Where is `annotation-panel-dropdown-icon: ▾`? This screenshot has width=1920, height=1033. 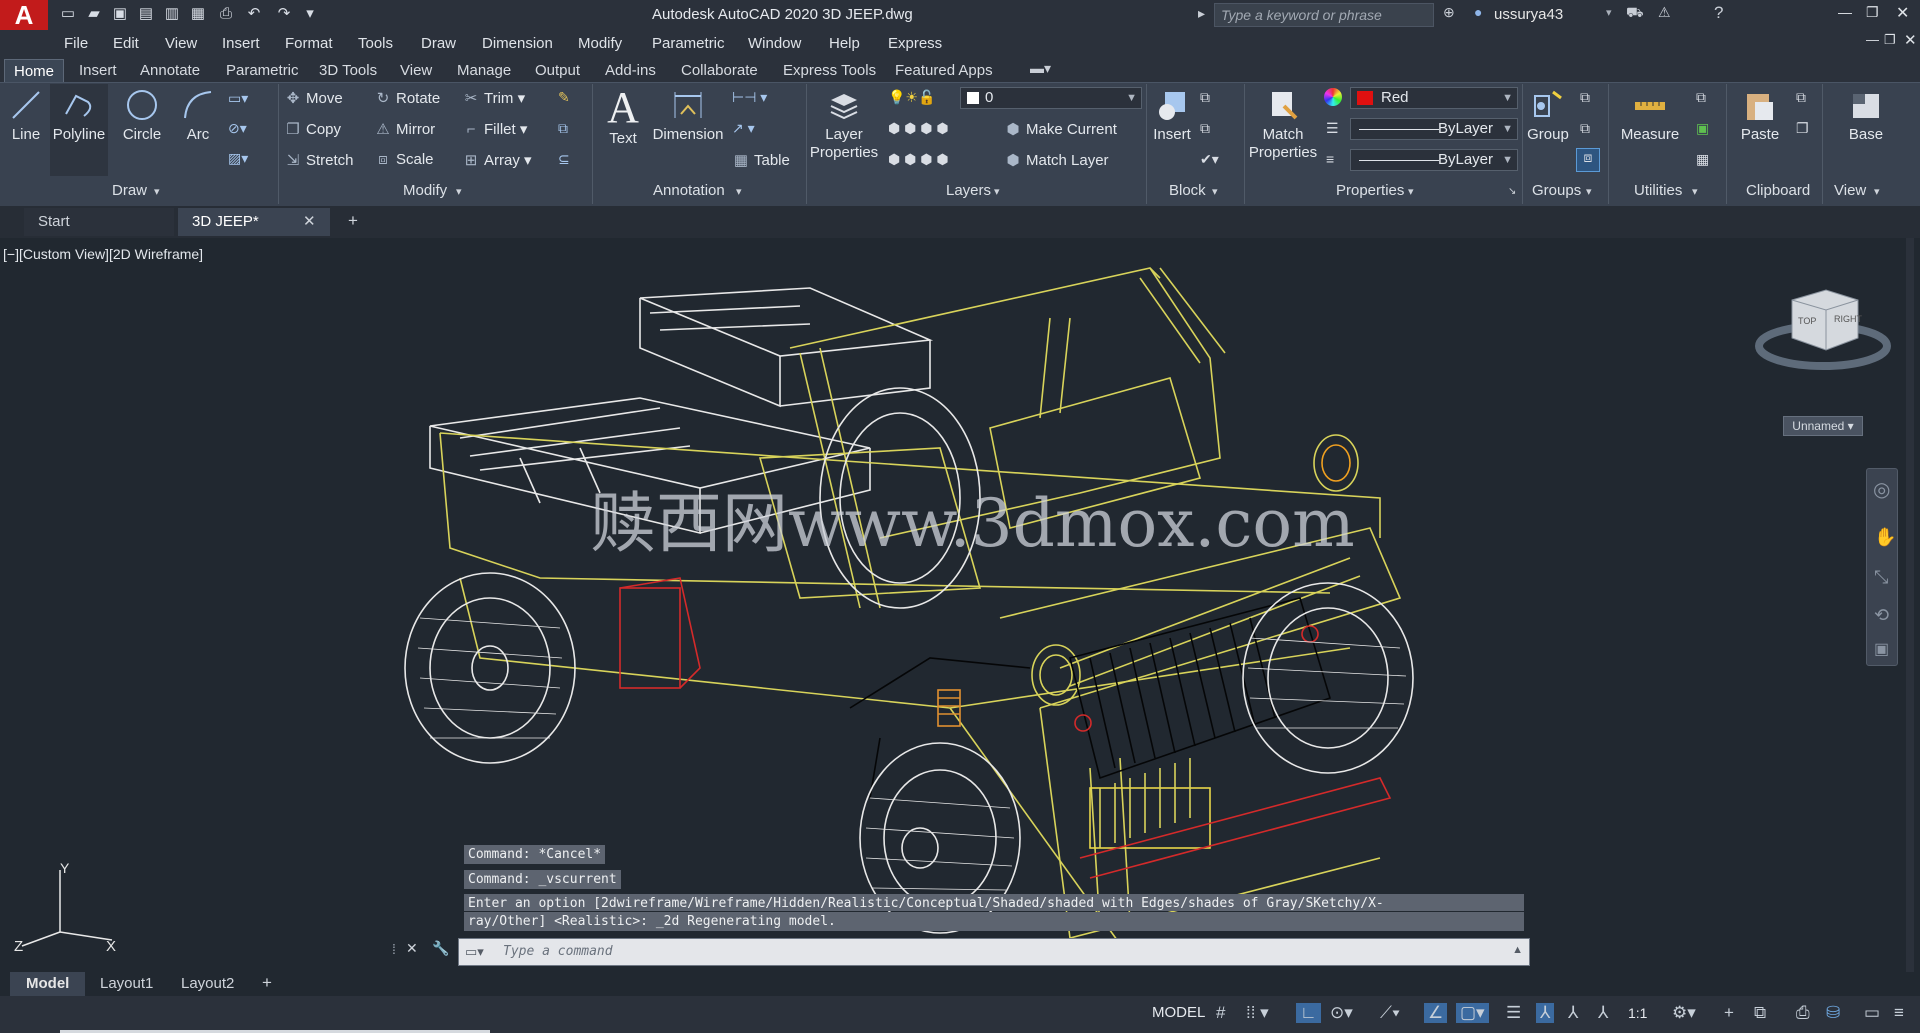
annotation-panel-dropdown-icon: ▾ is located at coordinates (739, 191).